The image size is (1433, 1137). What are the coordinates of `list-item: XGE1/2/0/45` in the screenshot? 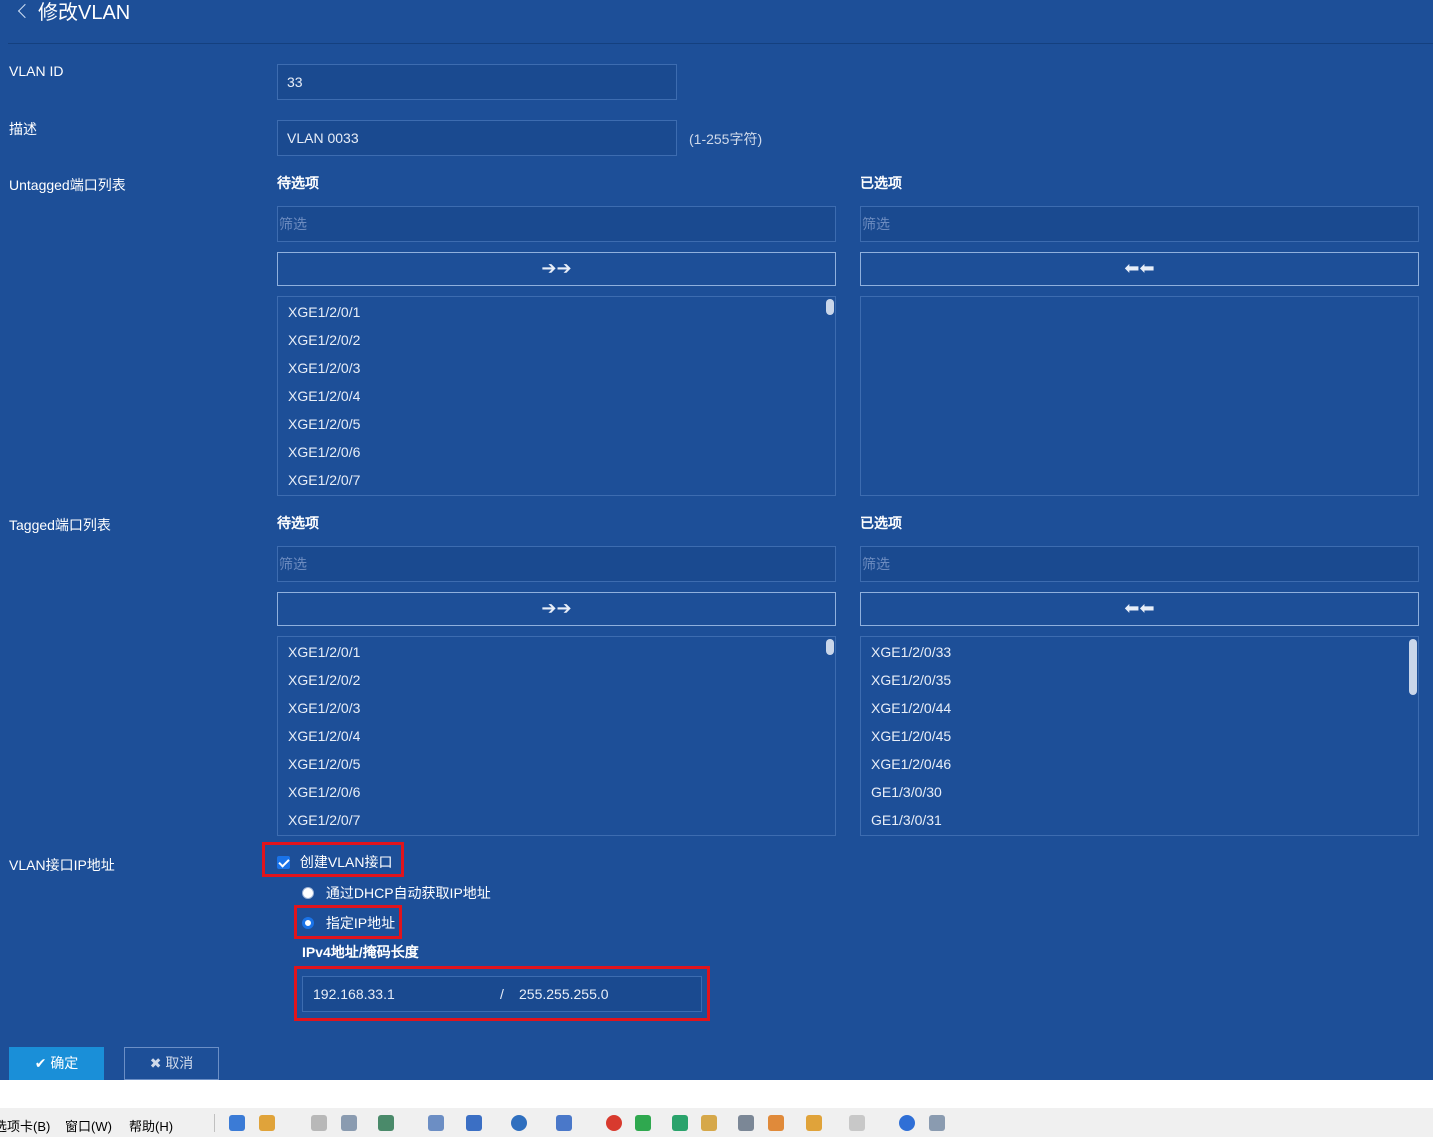 It's located at (1139, 736).